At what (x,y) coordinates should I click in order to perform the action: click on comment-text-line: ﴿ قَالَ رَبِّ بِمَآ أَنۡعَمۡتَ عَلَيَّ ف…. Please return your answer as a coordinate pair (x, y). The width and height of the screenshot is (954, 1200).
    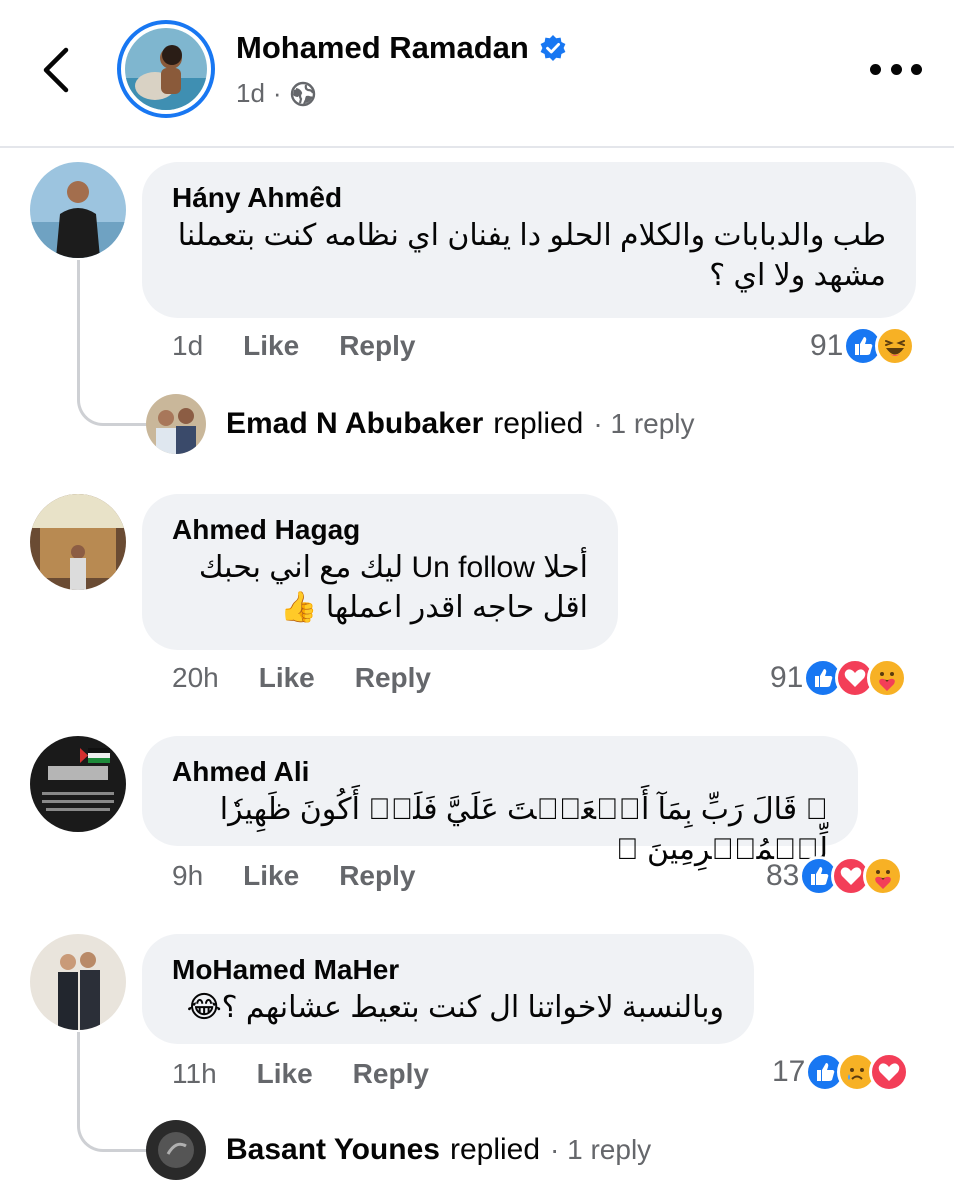
    Looking at the image, I should click on (523, 829).